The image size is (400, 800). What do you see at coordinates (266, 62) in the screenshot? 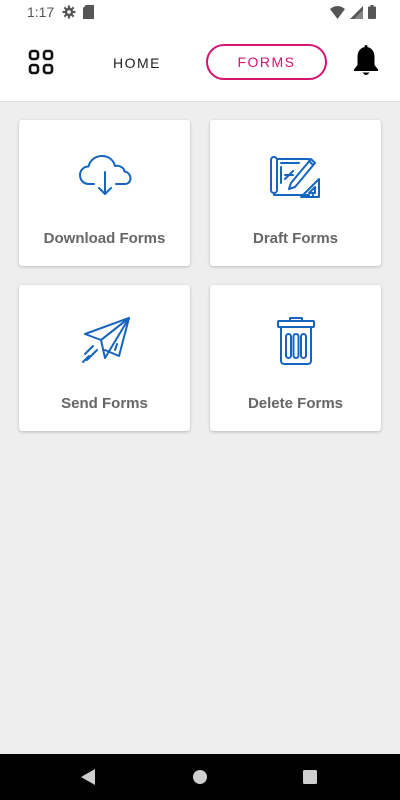
I see `tab-forms: FORMS` at bounding box center [266, 62].